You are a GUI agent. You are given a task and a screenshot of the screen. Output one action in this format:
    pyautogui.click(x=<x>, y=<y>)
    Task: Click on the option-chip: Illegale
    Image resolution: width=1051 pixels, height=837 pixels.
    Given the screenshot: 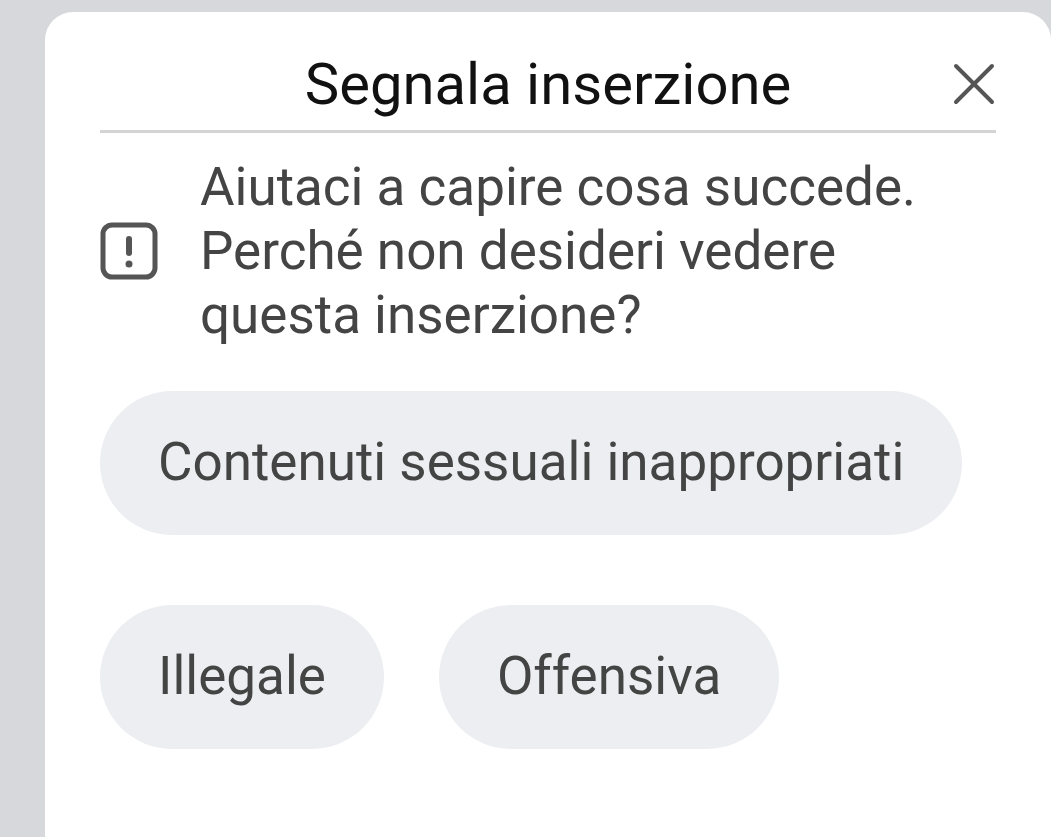 What is the action you would take?
    pyautogui.click(x=242, y=677)
    